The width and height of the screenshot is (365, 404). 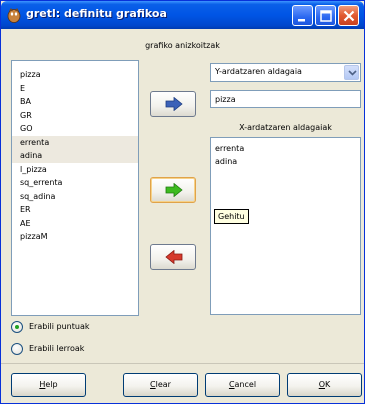 What do you see at coordinates (301, 20) in the screenshot?
I see `minimize-icon` at bounding box center [301, 20].